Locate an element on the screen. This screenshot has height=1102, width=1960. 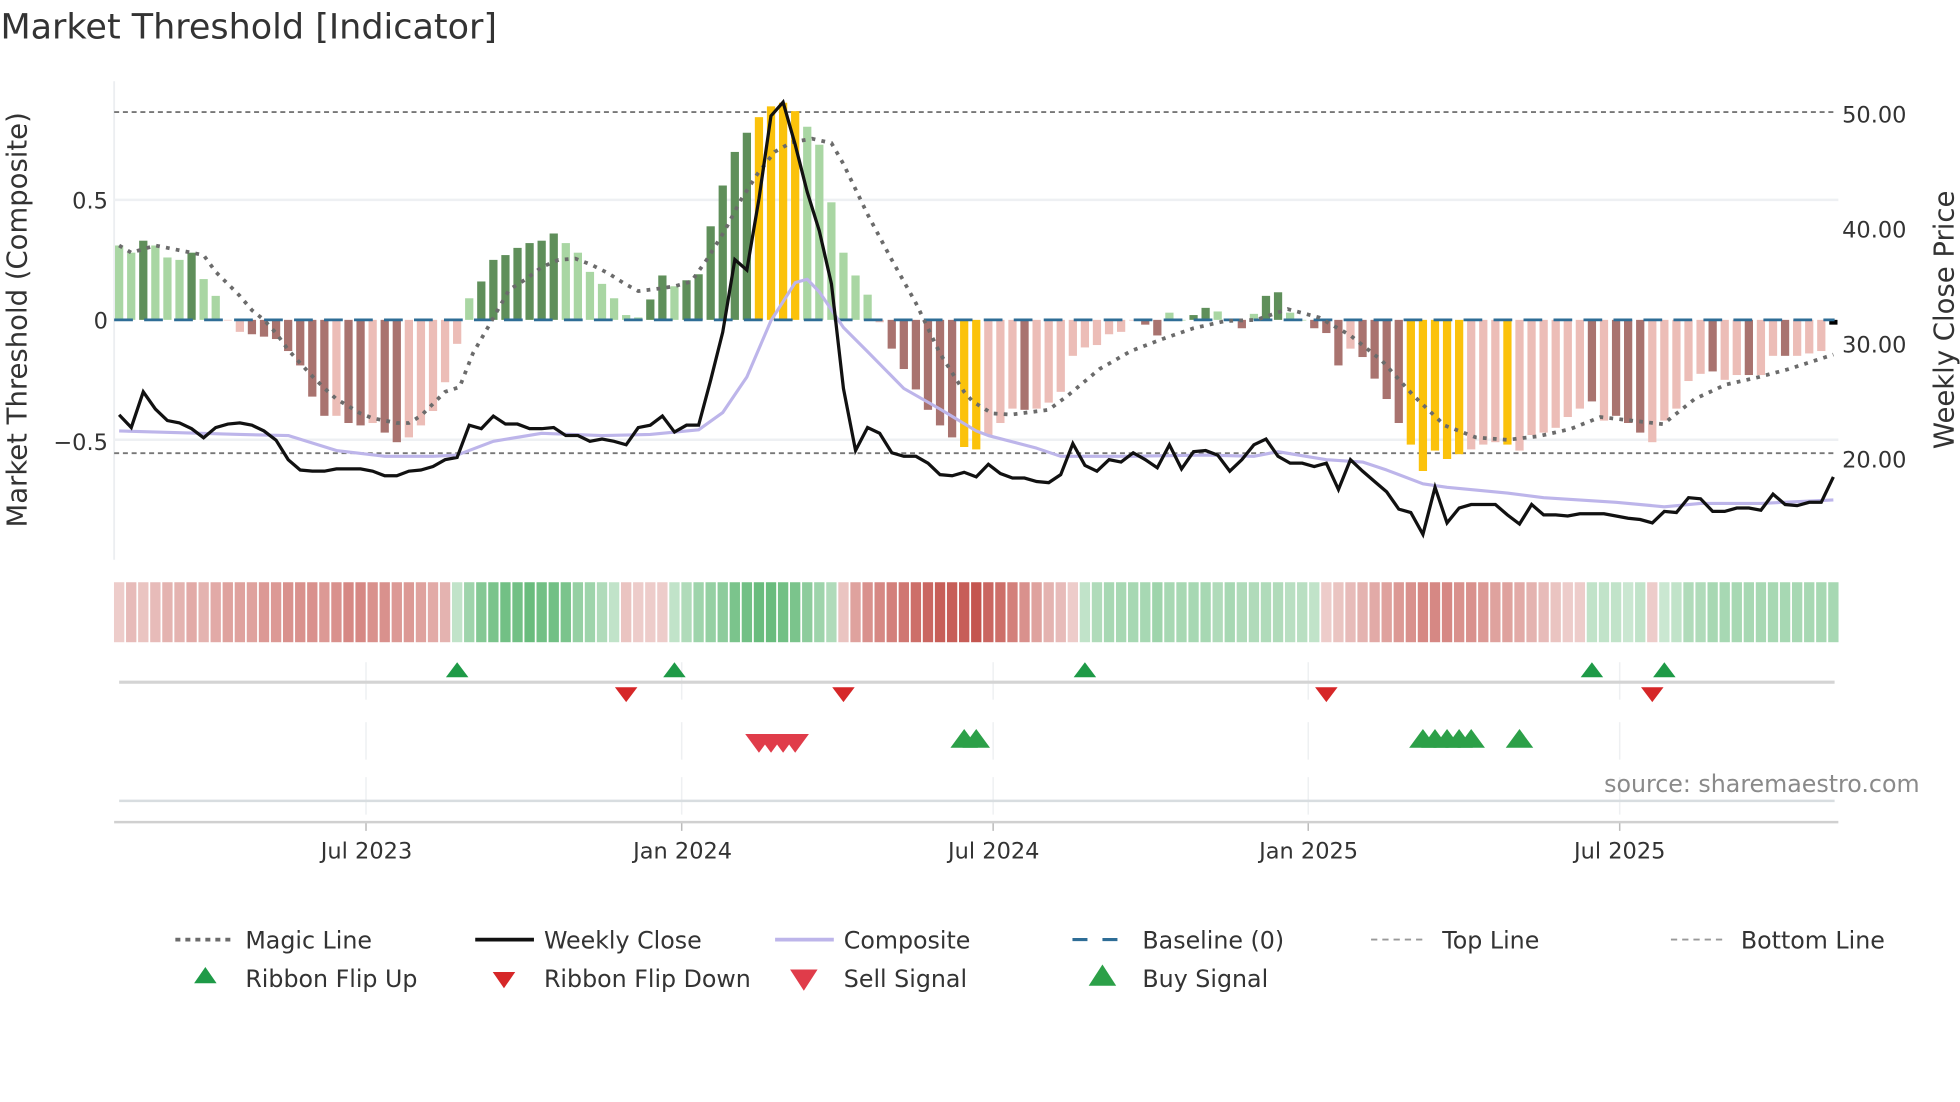
left-axis-title: Market Threshold (Composite) is located at coordinates (18, 319).